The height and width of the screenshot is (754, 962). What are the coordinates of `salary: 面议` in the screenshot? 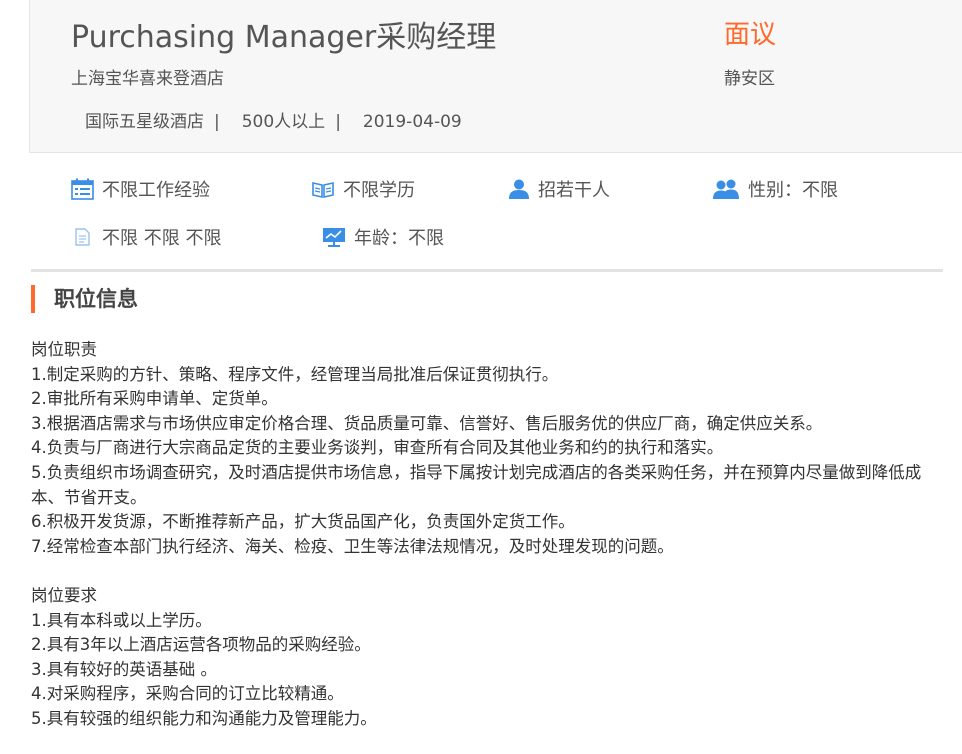 It's located at (750, 35).